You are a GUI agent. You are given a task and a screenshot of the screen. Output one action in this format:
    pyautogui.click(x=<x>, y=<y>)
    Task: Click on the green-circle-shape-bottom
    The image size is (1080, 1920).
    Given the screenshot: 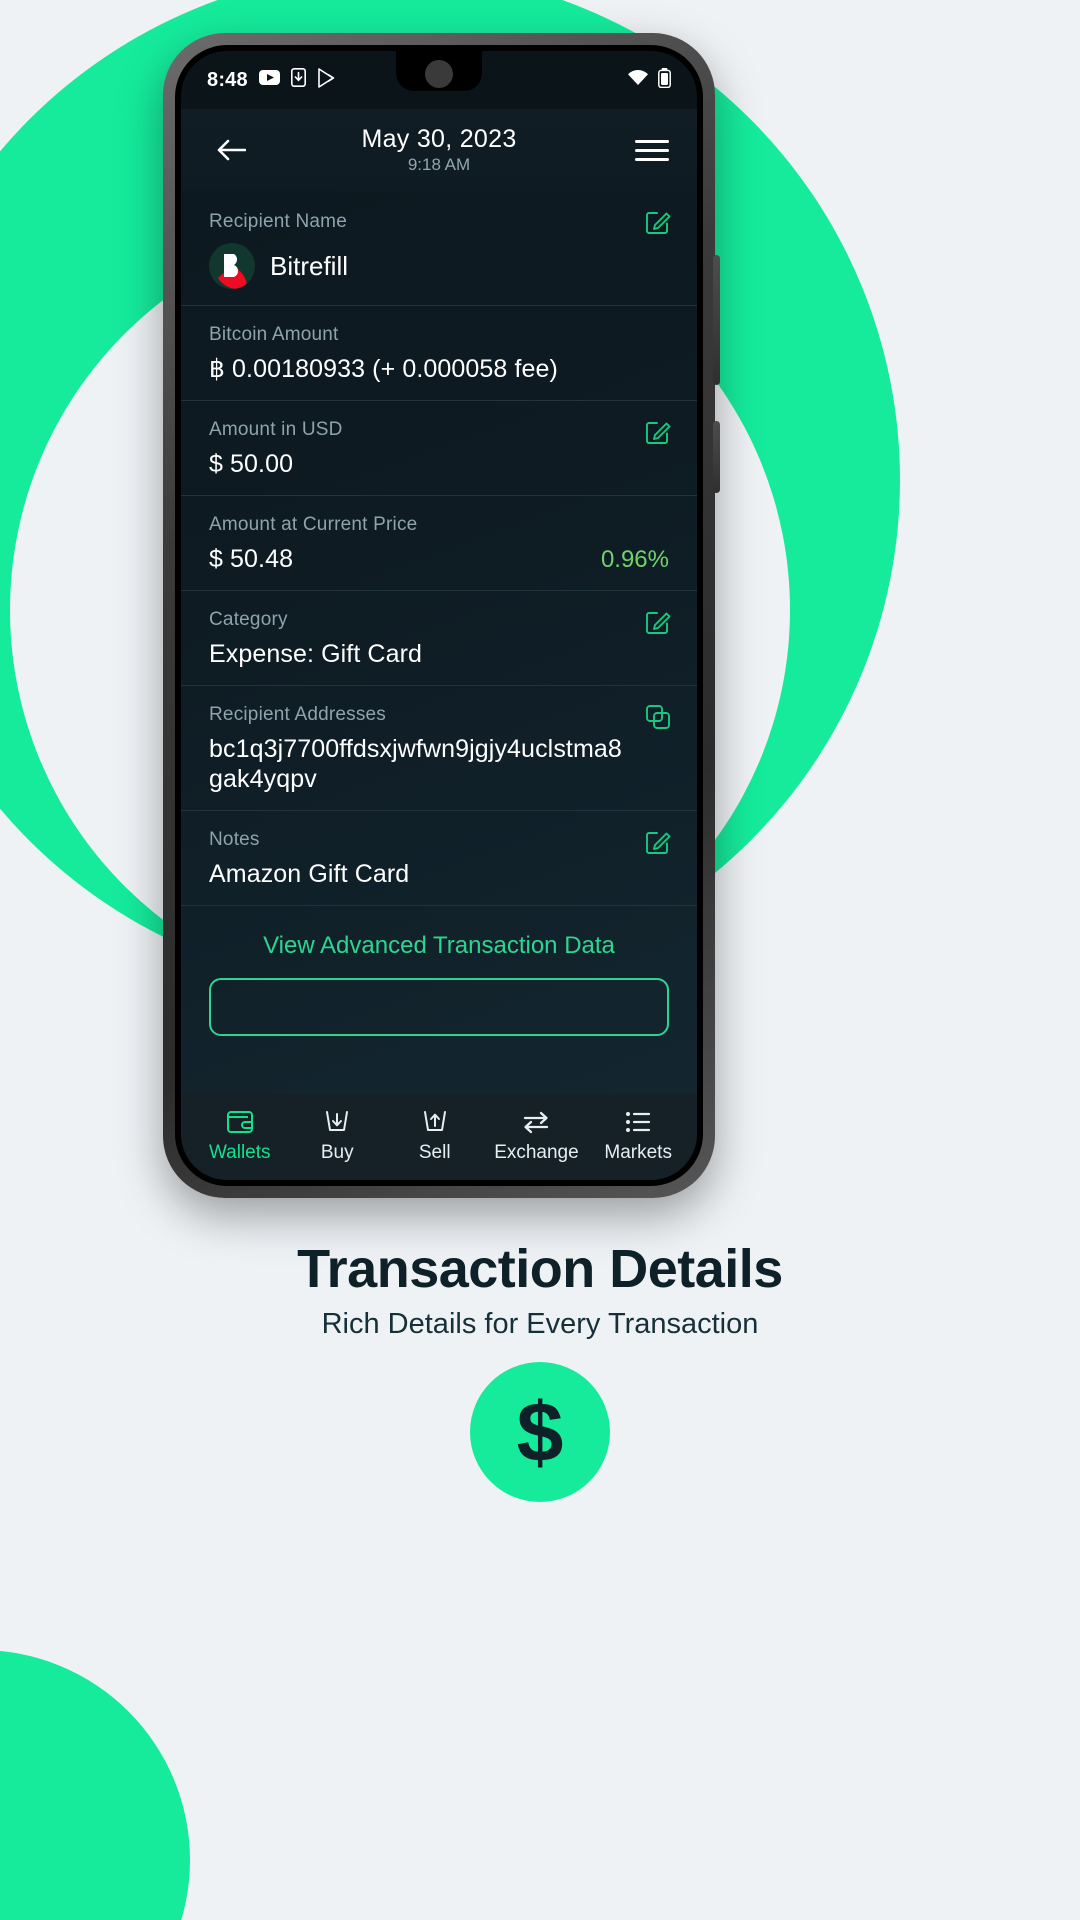 What is the action you would take?
    pyautogui.click(x=95, y=1785)
    